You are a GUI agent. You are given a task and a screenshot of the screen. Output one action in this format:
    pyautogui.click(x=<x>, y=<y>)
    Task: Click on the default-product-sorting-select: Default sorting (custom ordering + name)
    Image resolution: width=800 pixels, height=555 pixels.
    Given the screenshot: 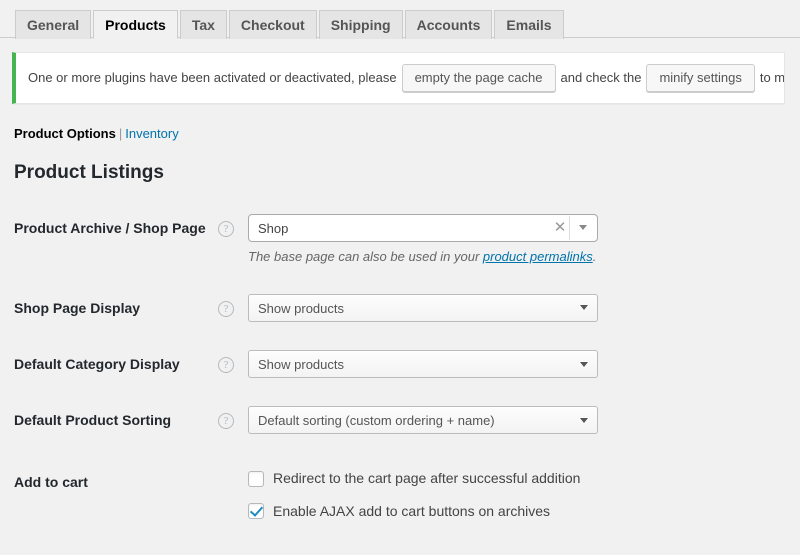 What is the action you would take?
    pyautogui.click(x=423, y=420)
    